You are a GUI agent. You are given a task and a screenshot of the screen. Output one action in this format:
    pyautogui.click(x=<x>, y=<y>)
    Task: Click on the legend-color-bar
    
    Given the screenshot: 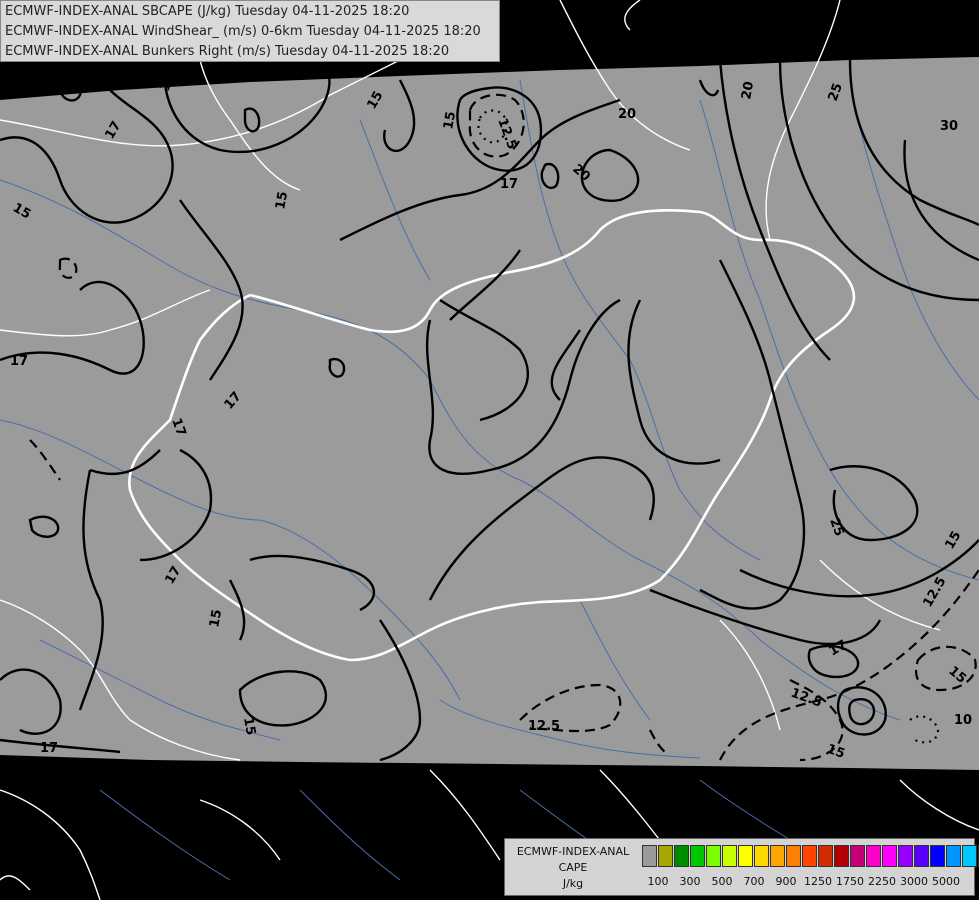 What is the action you would take?
    pyautogui.click(x=810, y=856)
    